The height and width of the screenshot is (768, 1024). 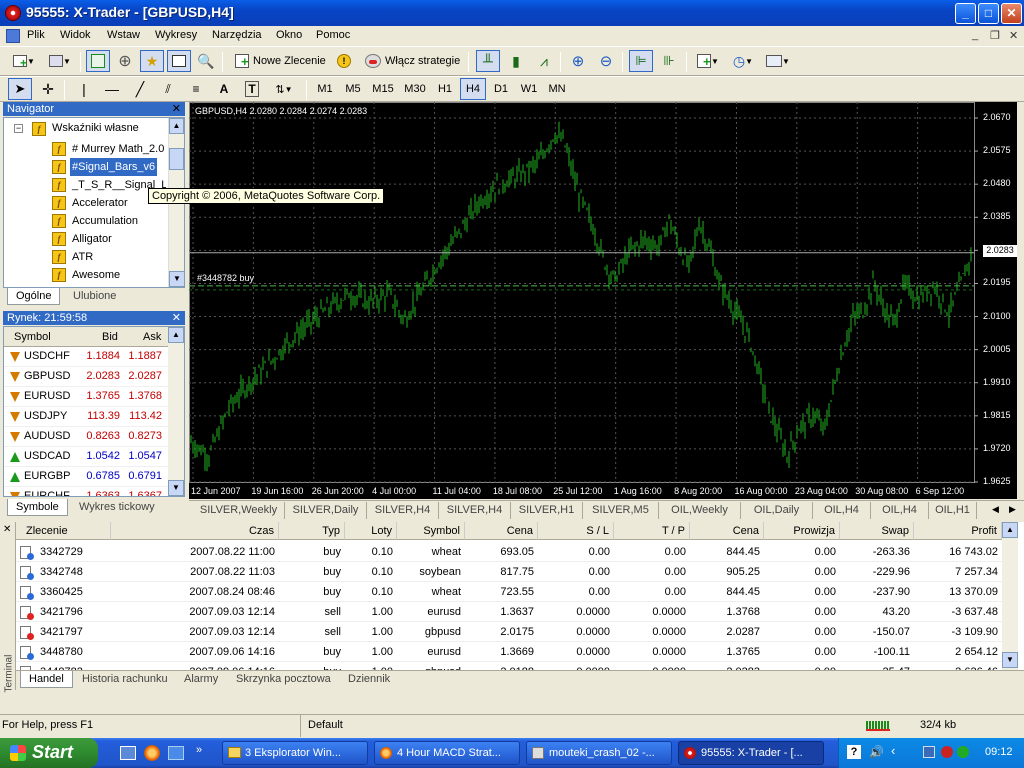 I want to click on tab-symbole: Symbole, so click(x=37, y=507).